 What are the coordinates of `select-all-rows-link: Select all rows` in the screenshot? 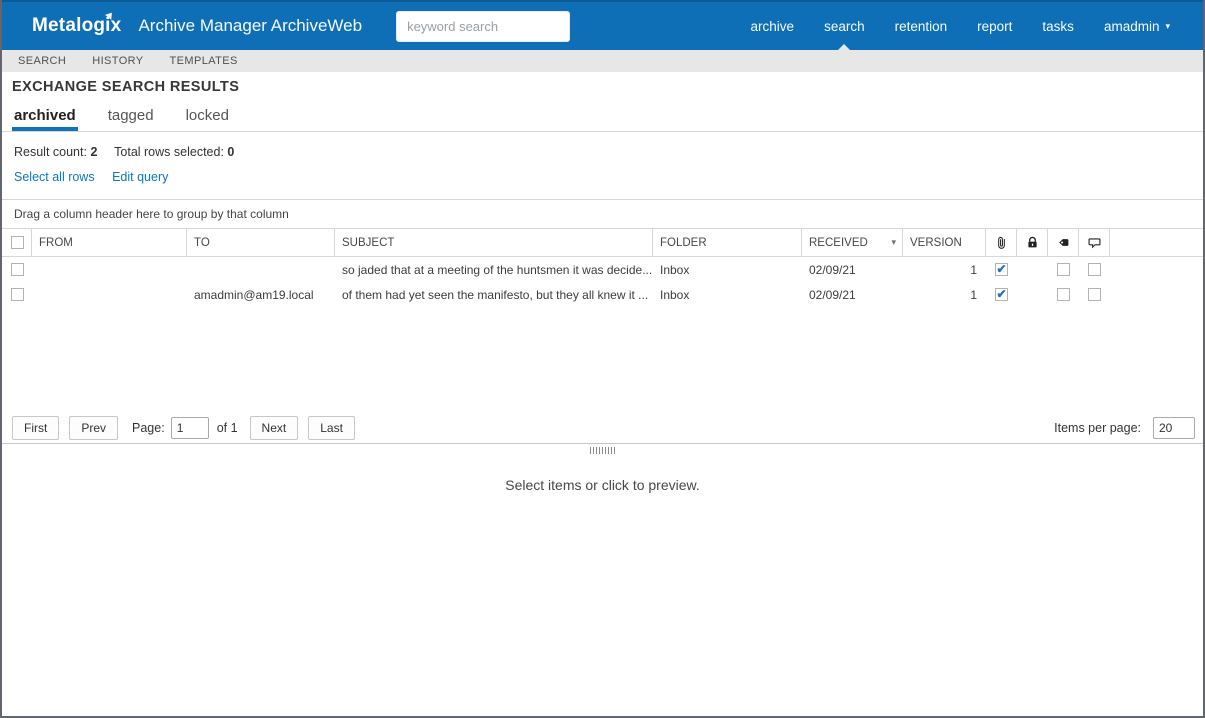 It's located at (54, 177).